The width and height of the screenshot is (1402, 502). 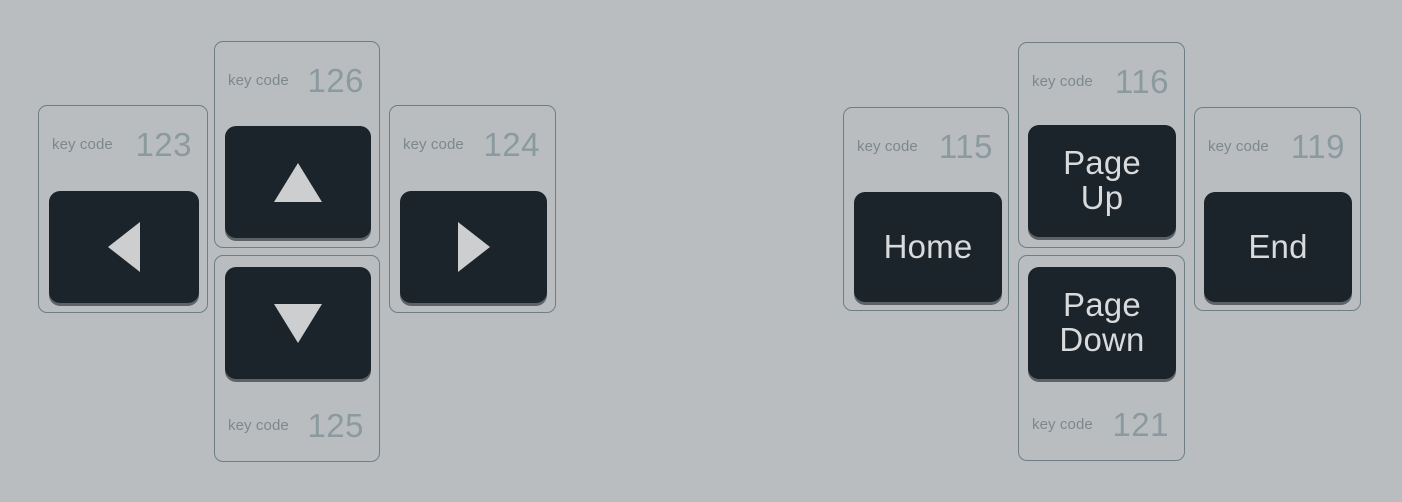 I want to click on key-code-value: 115, so click(x=965, y=146).